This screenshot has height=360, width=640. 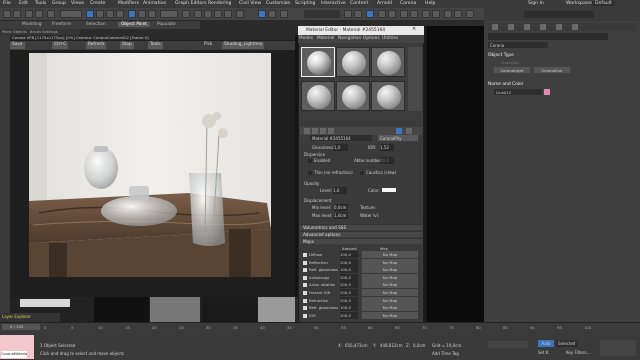 What do you see at coordinates (7, 3) in the screenshot?
I see `menu-file: File` at bounding box center [7, 3].